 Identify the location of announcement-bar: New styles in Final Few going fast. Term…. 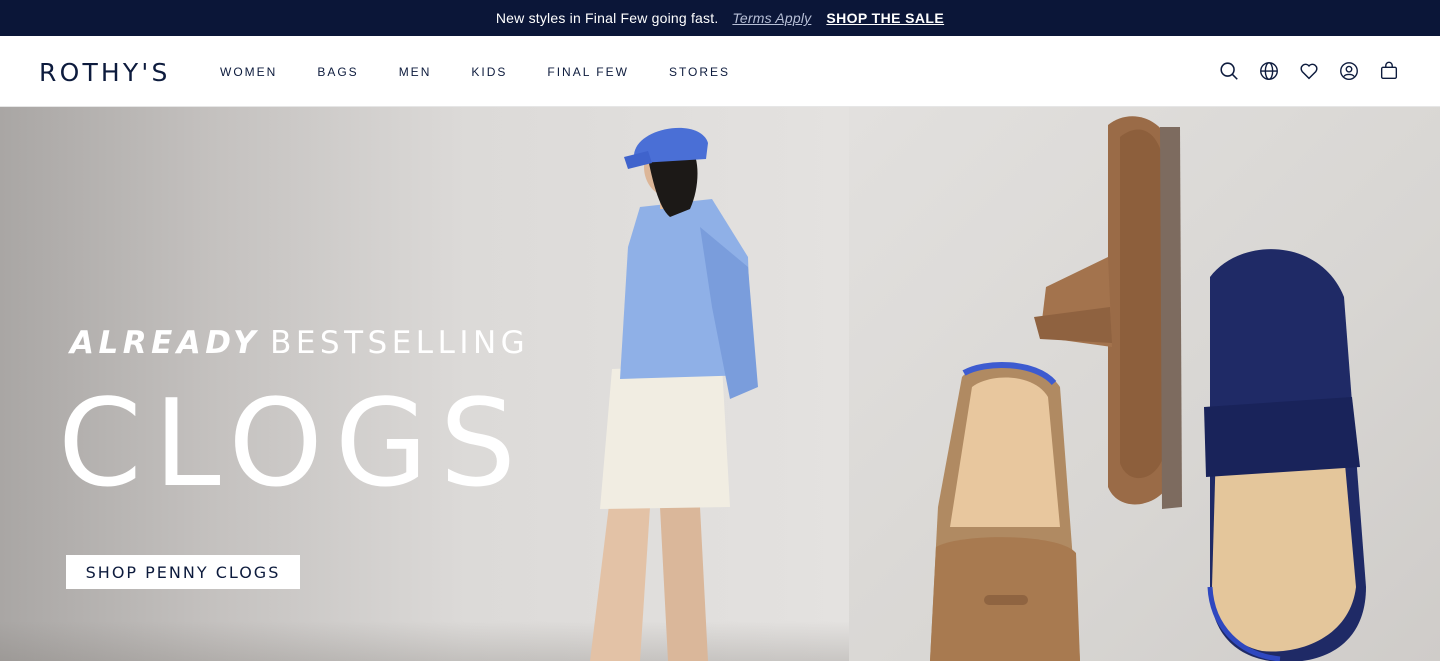
(720, 18).